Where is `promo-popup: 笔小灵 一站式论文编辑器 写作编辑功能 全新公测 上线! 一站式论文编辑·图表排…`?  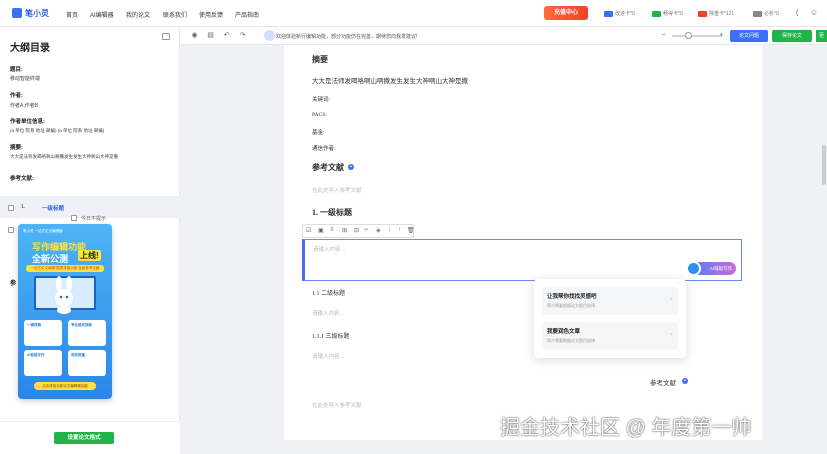
promo-popup: 笔小灵 一站式论文编辑器 写作编辑功能 全新公测 上线! 一站式论文编辑·图表排… is located at coordinates (65, 311).